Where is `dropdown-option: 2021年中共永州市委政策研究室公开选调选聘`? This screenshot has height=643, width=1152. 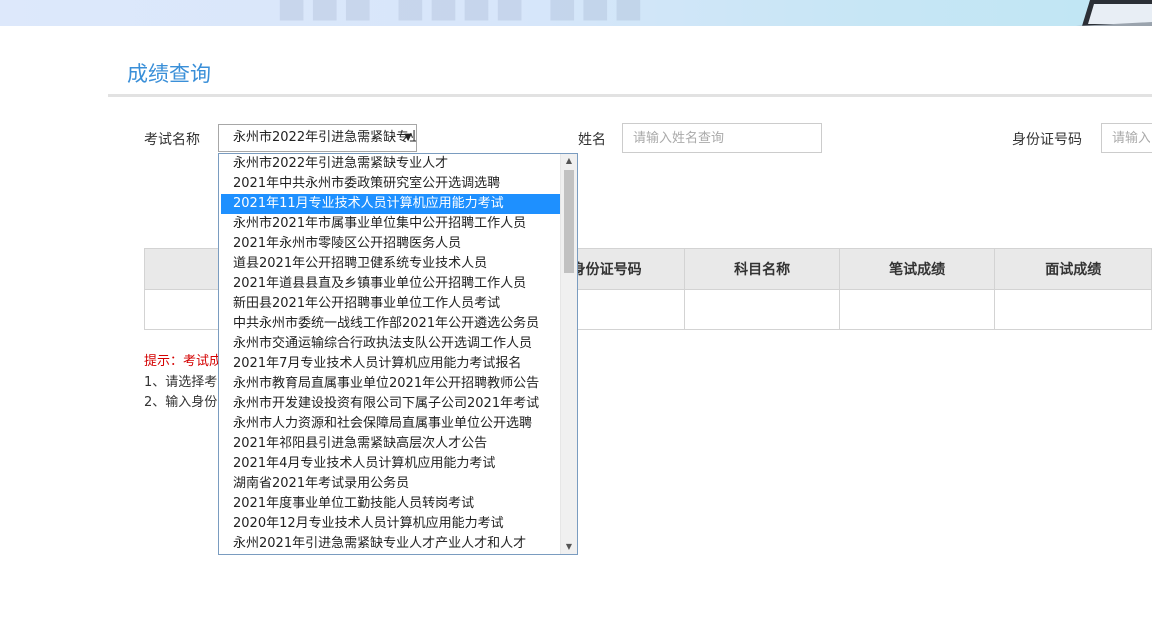
dropdown-option: 2021年中共永州市委政策研究室公开选调选聘 is located at coordinates (383, 184).